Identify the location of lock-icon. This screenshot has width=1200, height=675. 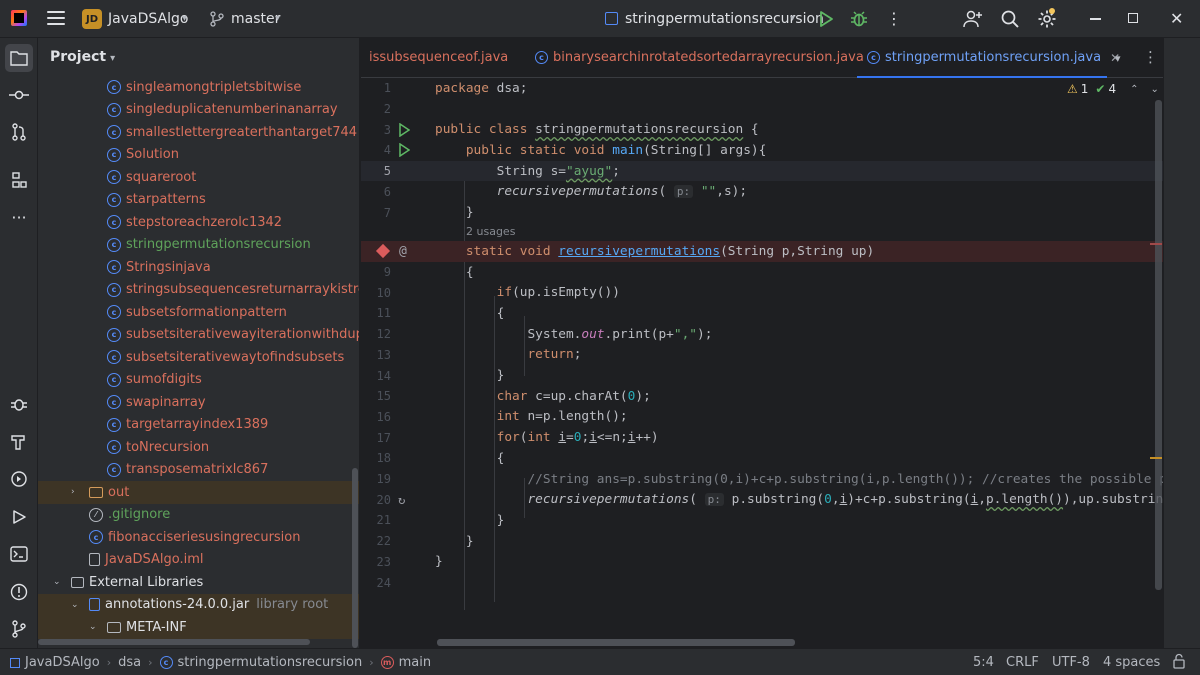
(1179, 661).